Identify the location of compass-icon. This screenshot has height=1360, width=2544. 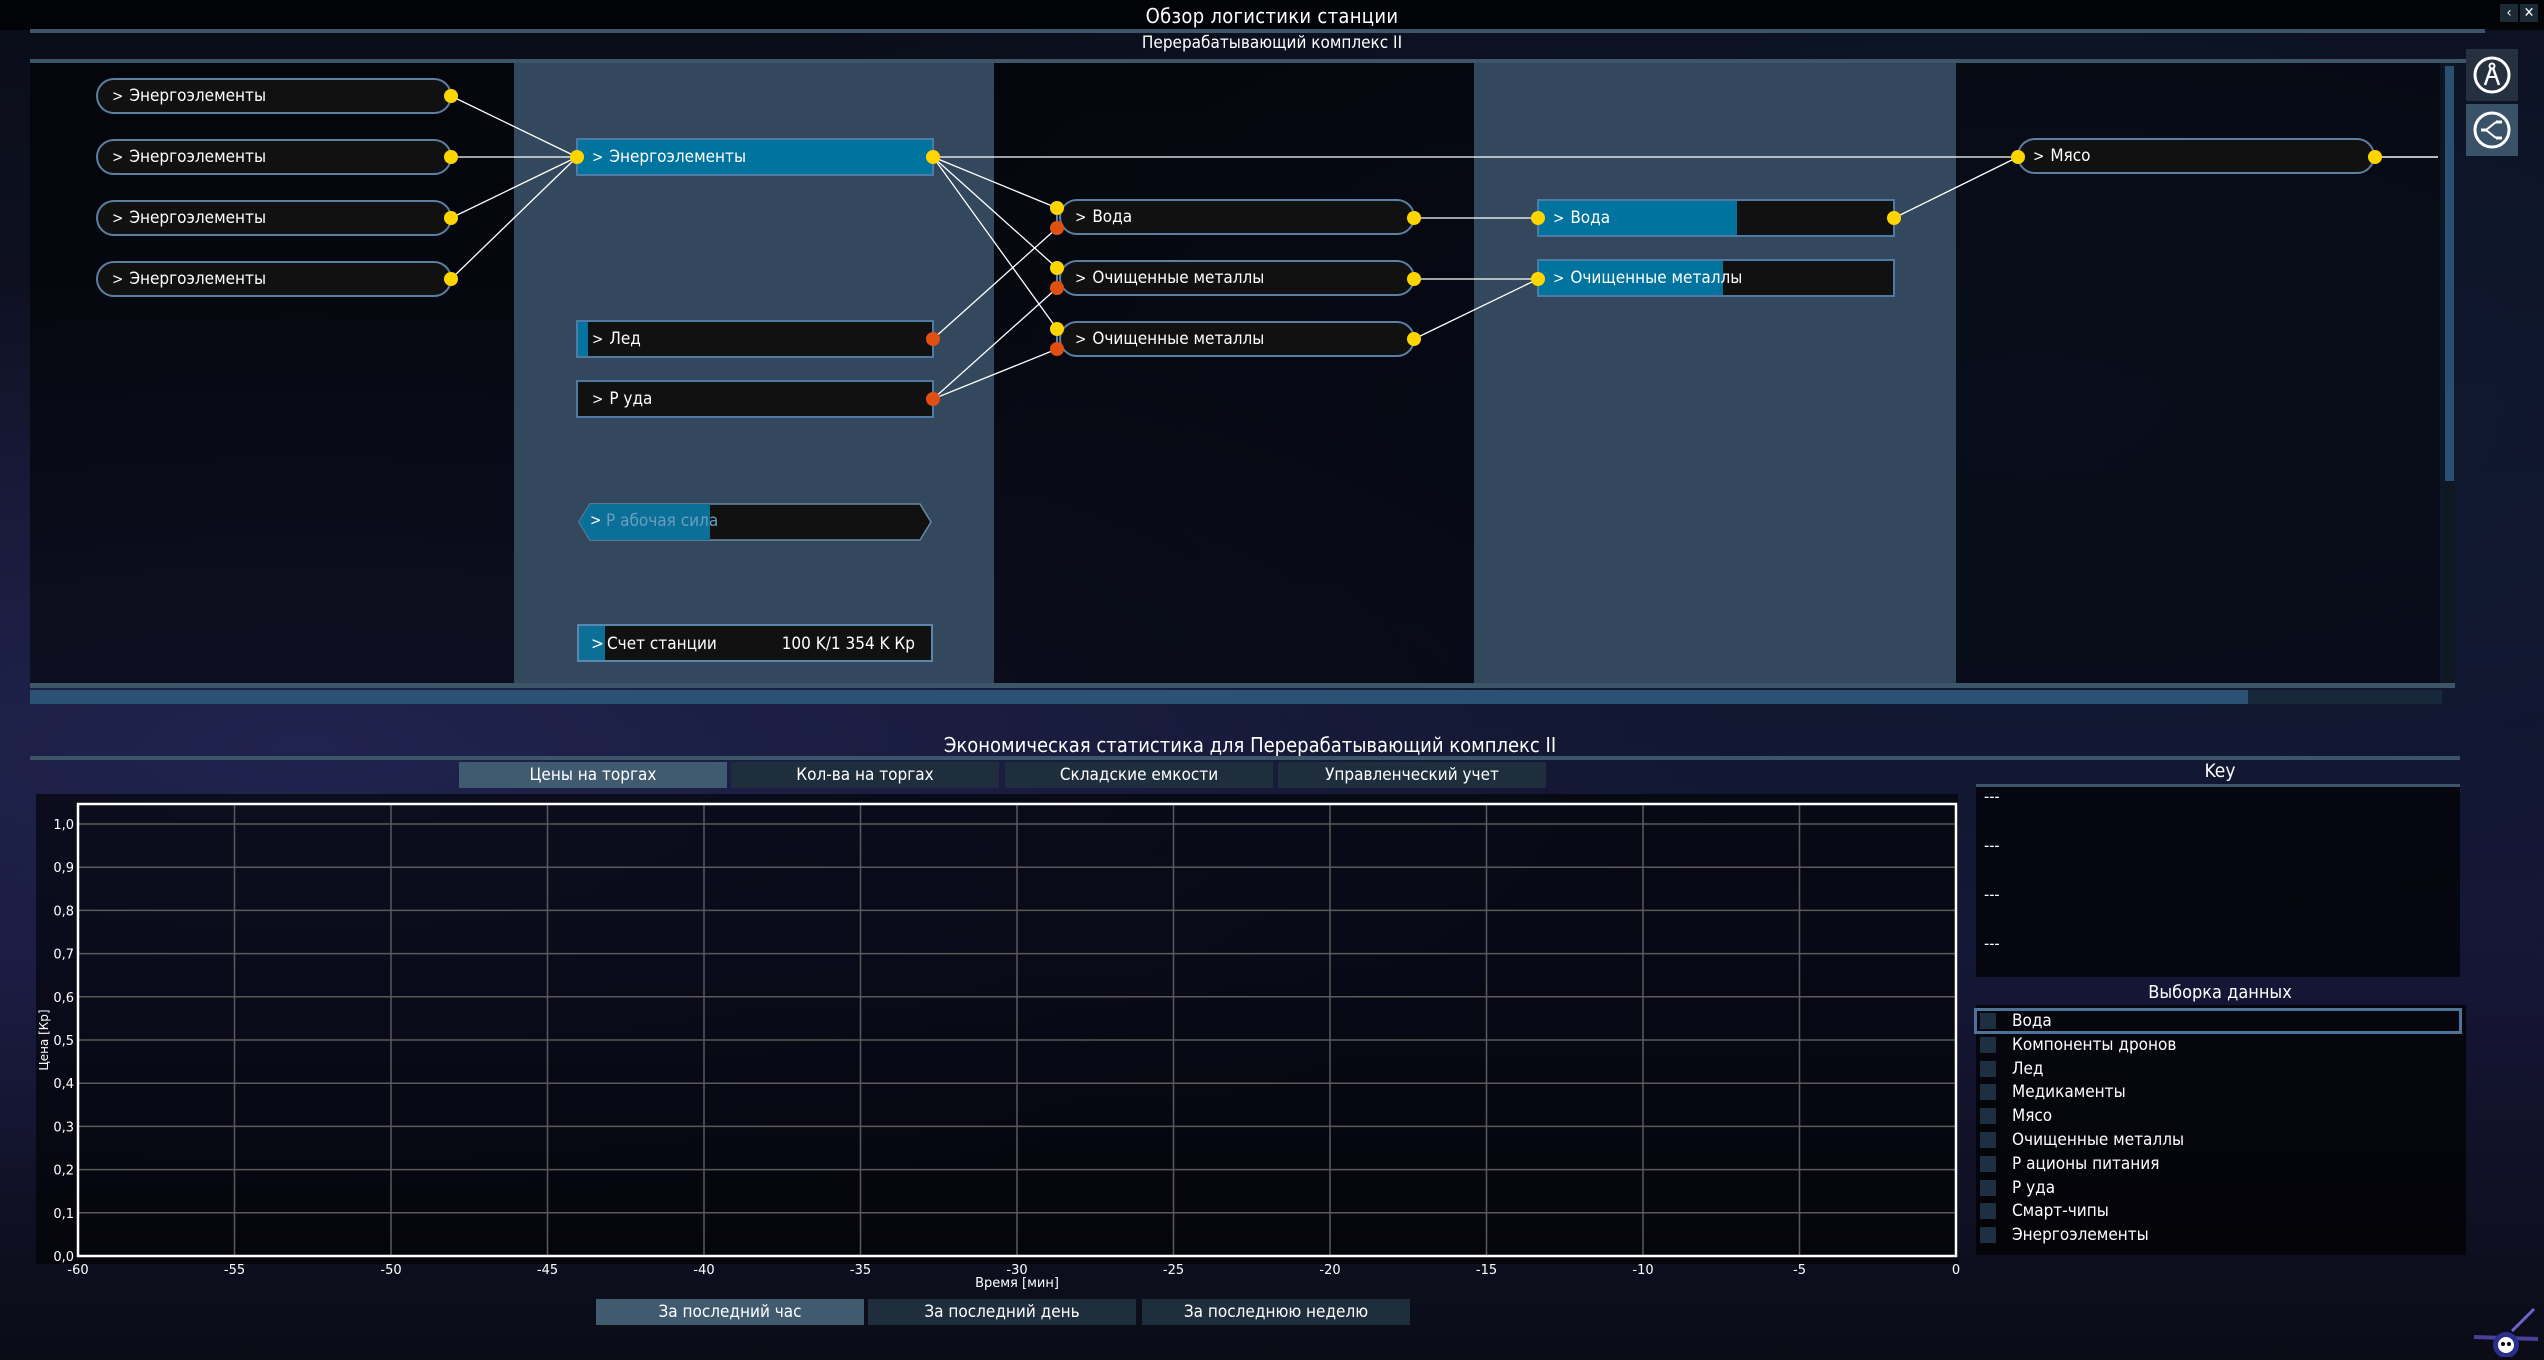
(2492, 75).